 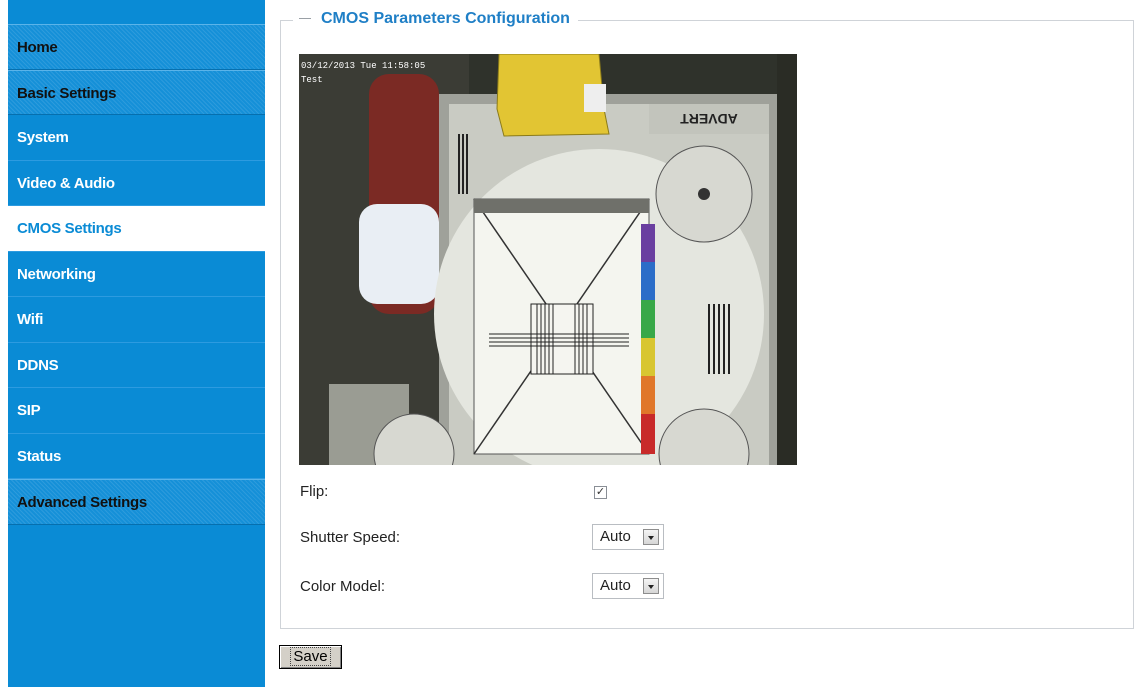 I want to click on sidebar-item-system: System, so click(x=136, y=138).